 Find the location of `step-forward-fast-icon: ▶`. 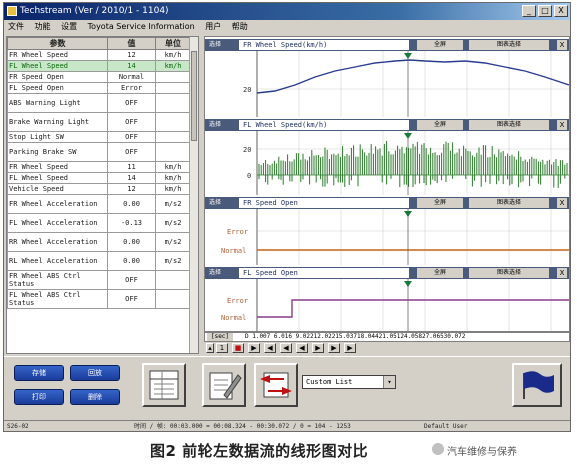

step-forward-fast-icon: ▶ is located at coordinates (334, 348).